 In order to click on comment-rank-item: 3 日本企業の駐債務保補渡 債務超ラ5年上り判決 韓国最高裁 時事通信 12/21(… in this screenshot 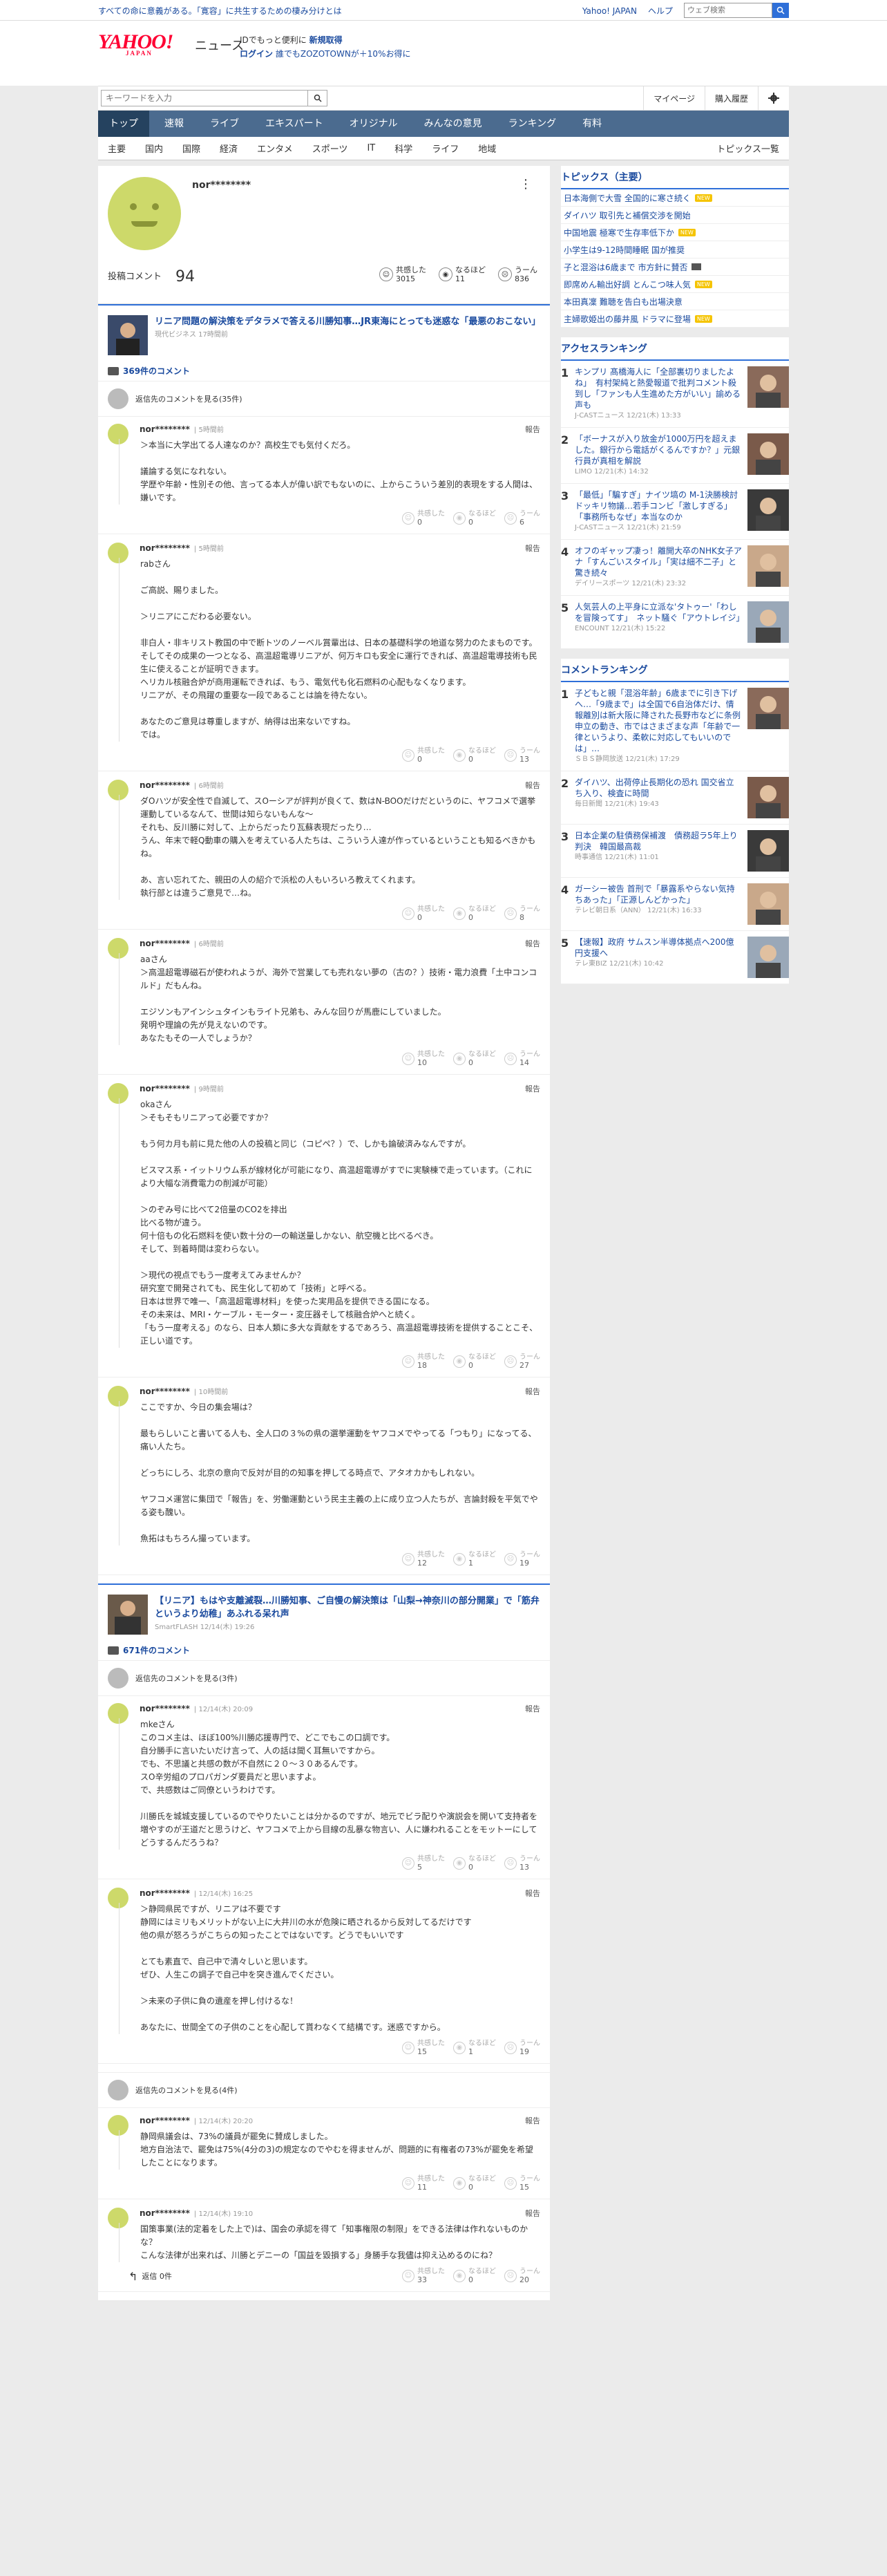, I will do `click(675, 851)`.